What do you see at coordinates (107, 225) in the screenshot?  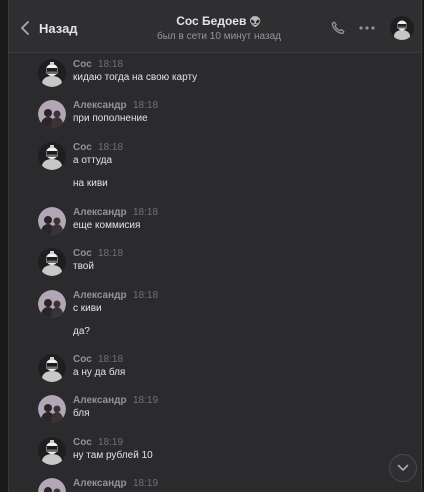 I see `message-text: еще коммисия` at bounding box center [107, 225].